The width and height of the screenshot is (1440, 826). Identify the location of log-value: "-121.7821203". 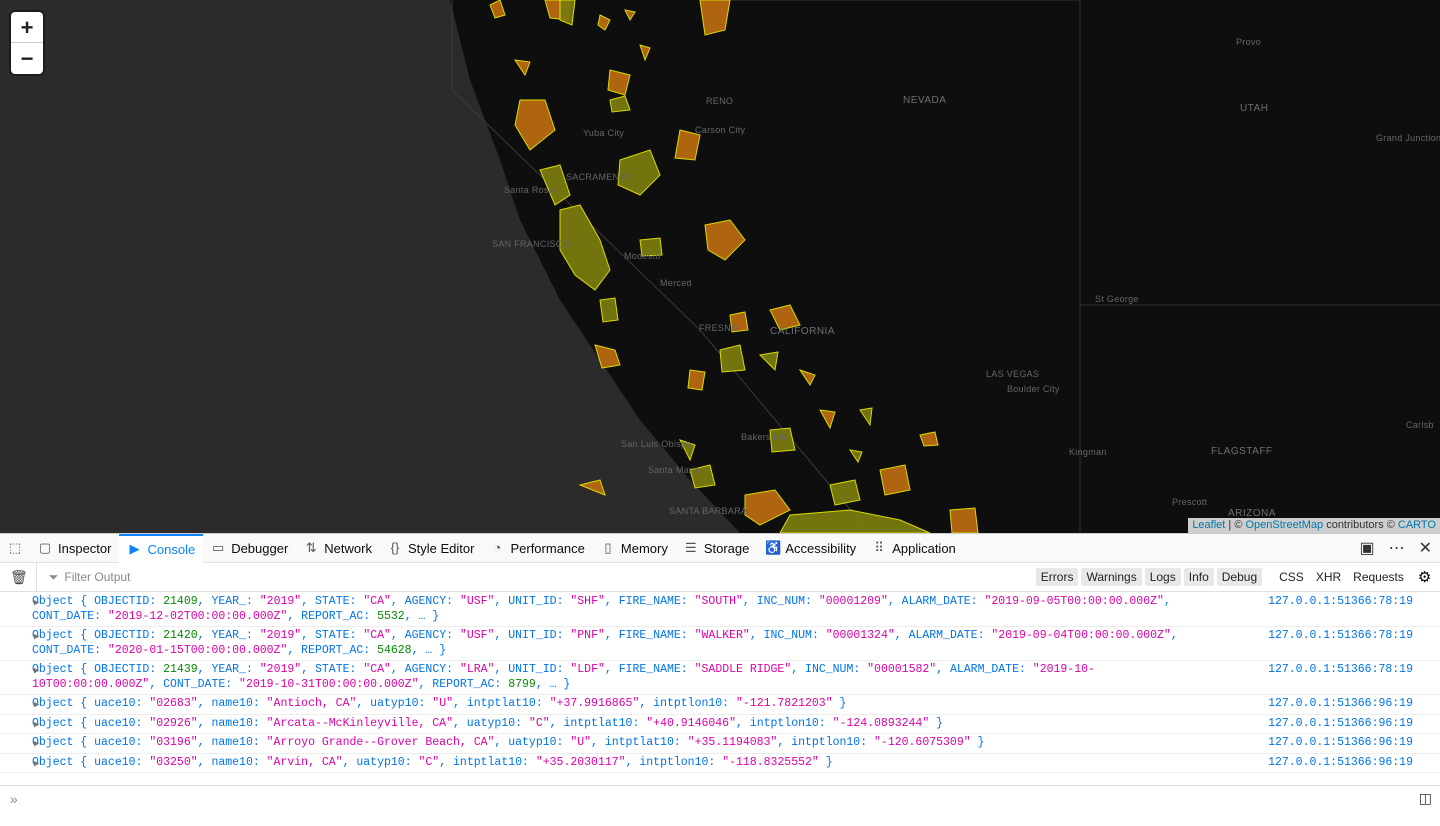
(784, 703).